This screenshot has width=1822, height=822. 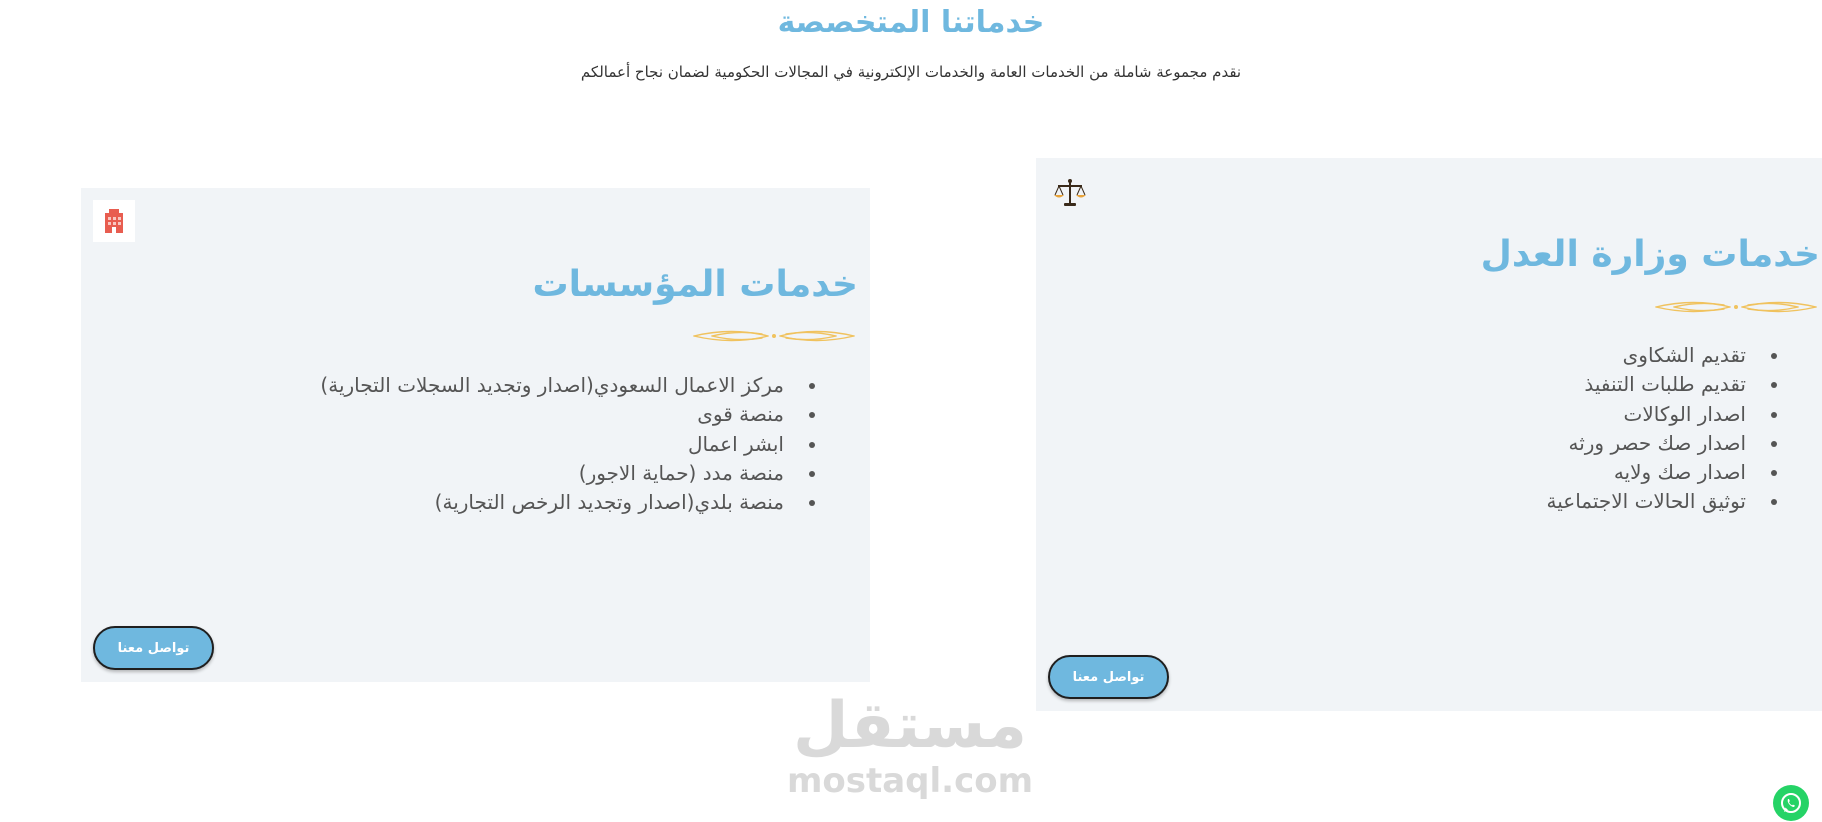 I want to click on justice-contact-button: تواصل معنا, so click(x=1108, y=677).